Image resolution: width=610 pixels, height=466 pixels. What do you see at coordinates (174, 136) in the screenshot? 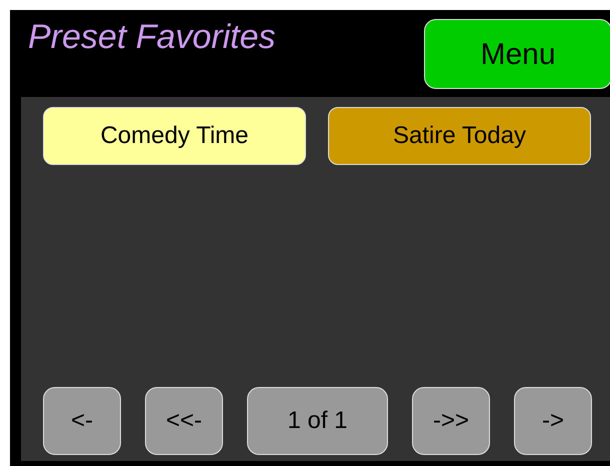
I see `preset-button: Comedy Time` at bounding box center [174, 136].